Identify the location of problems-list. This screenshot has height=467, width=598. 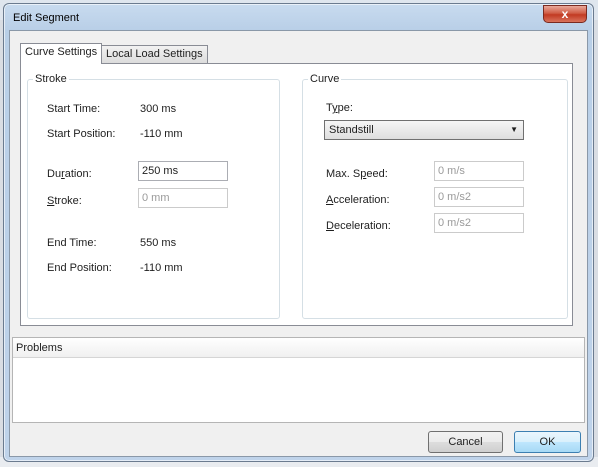
(298, 390).